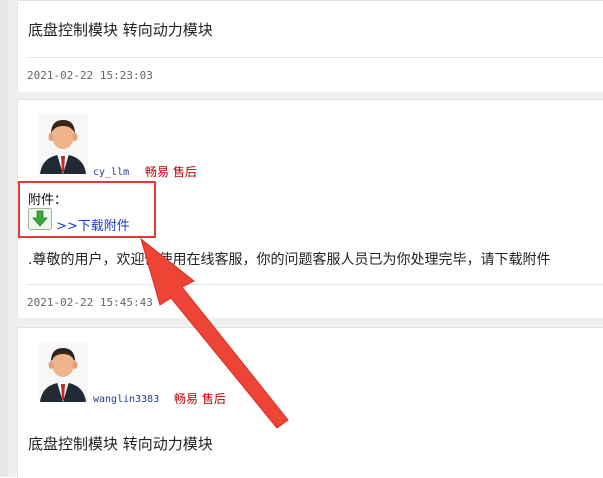 The width and height of the screenshot is (603, 478). I want to click on username: cy_llm, so click(111, 172).